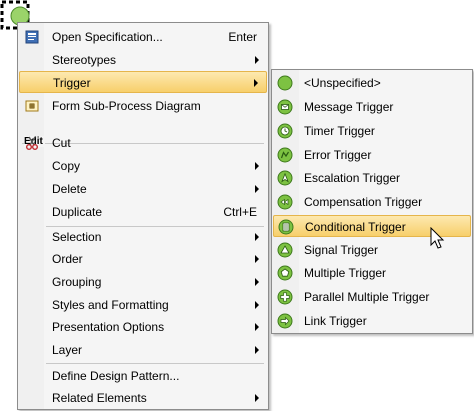 The image size is (474, 411). I want to click on parallel-multiple-trigger-icon, so click(285, 297).